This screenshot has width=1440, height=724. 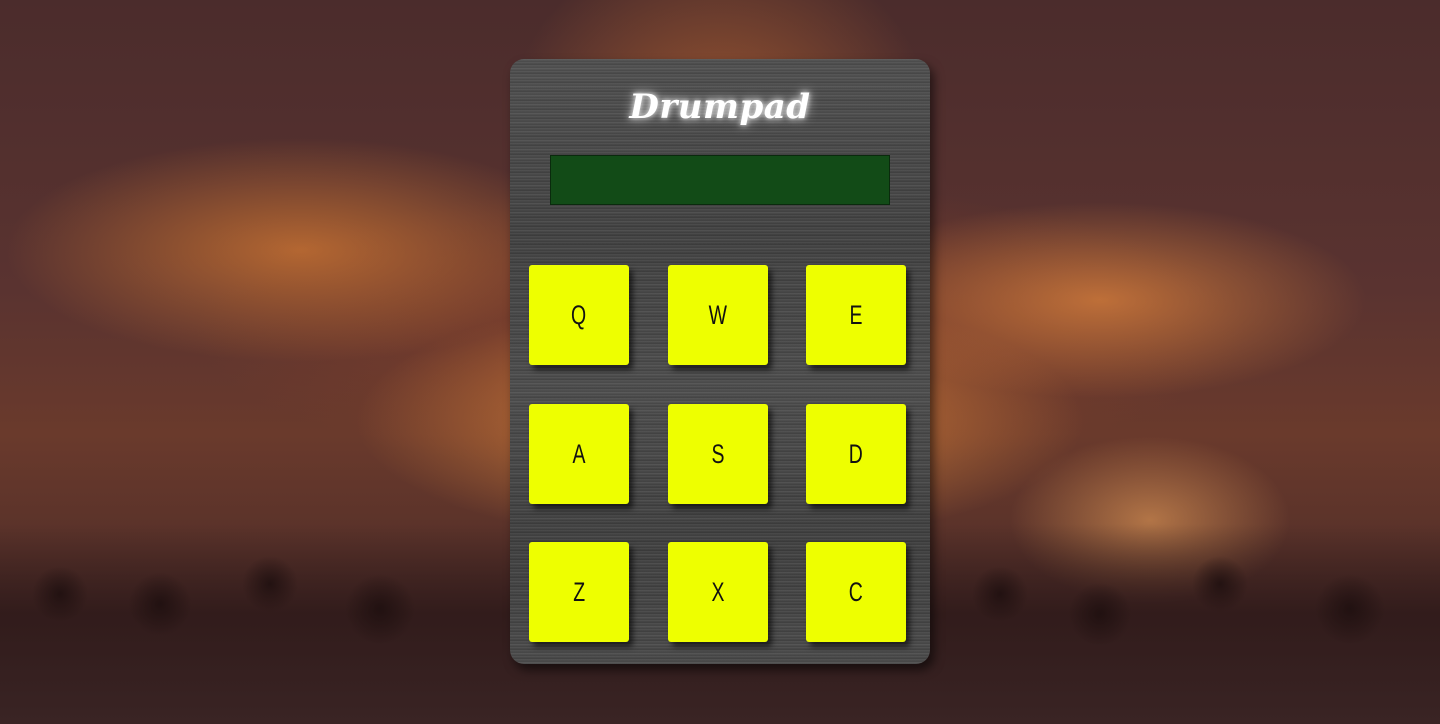 I want to click on drum-pad-z: Z, so click(x=579, y=592).